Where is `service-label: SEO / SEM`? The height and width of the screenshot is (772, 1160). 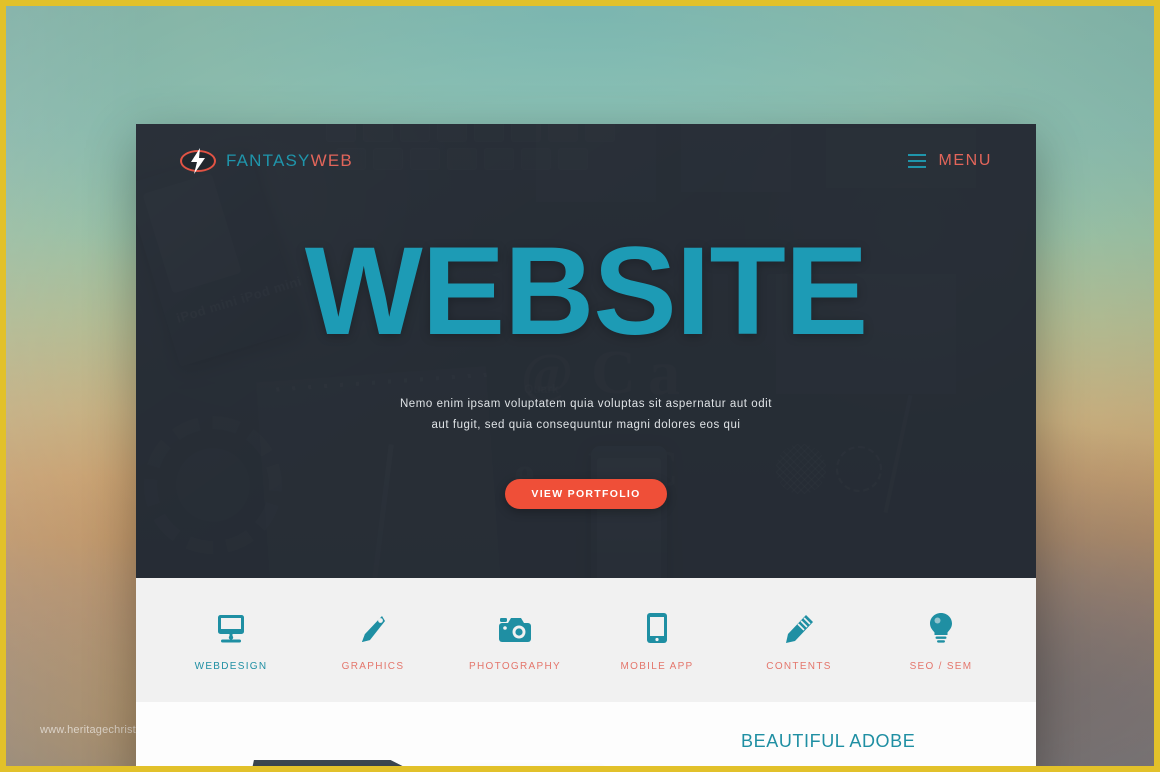
service-label: SEO / SEM is located at coordinates (941, 666).